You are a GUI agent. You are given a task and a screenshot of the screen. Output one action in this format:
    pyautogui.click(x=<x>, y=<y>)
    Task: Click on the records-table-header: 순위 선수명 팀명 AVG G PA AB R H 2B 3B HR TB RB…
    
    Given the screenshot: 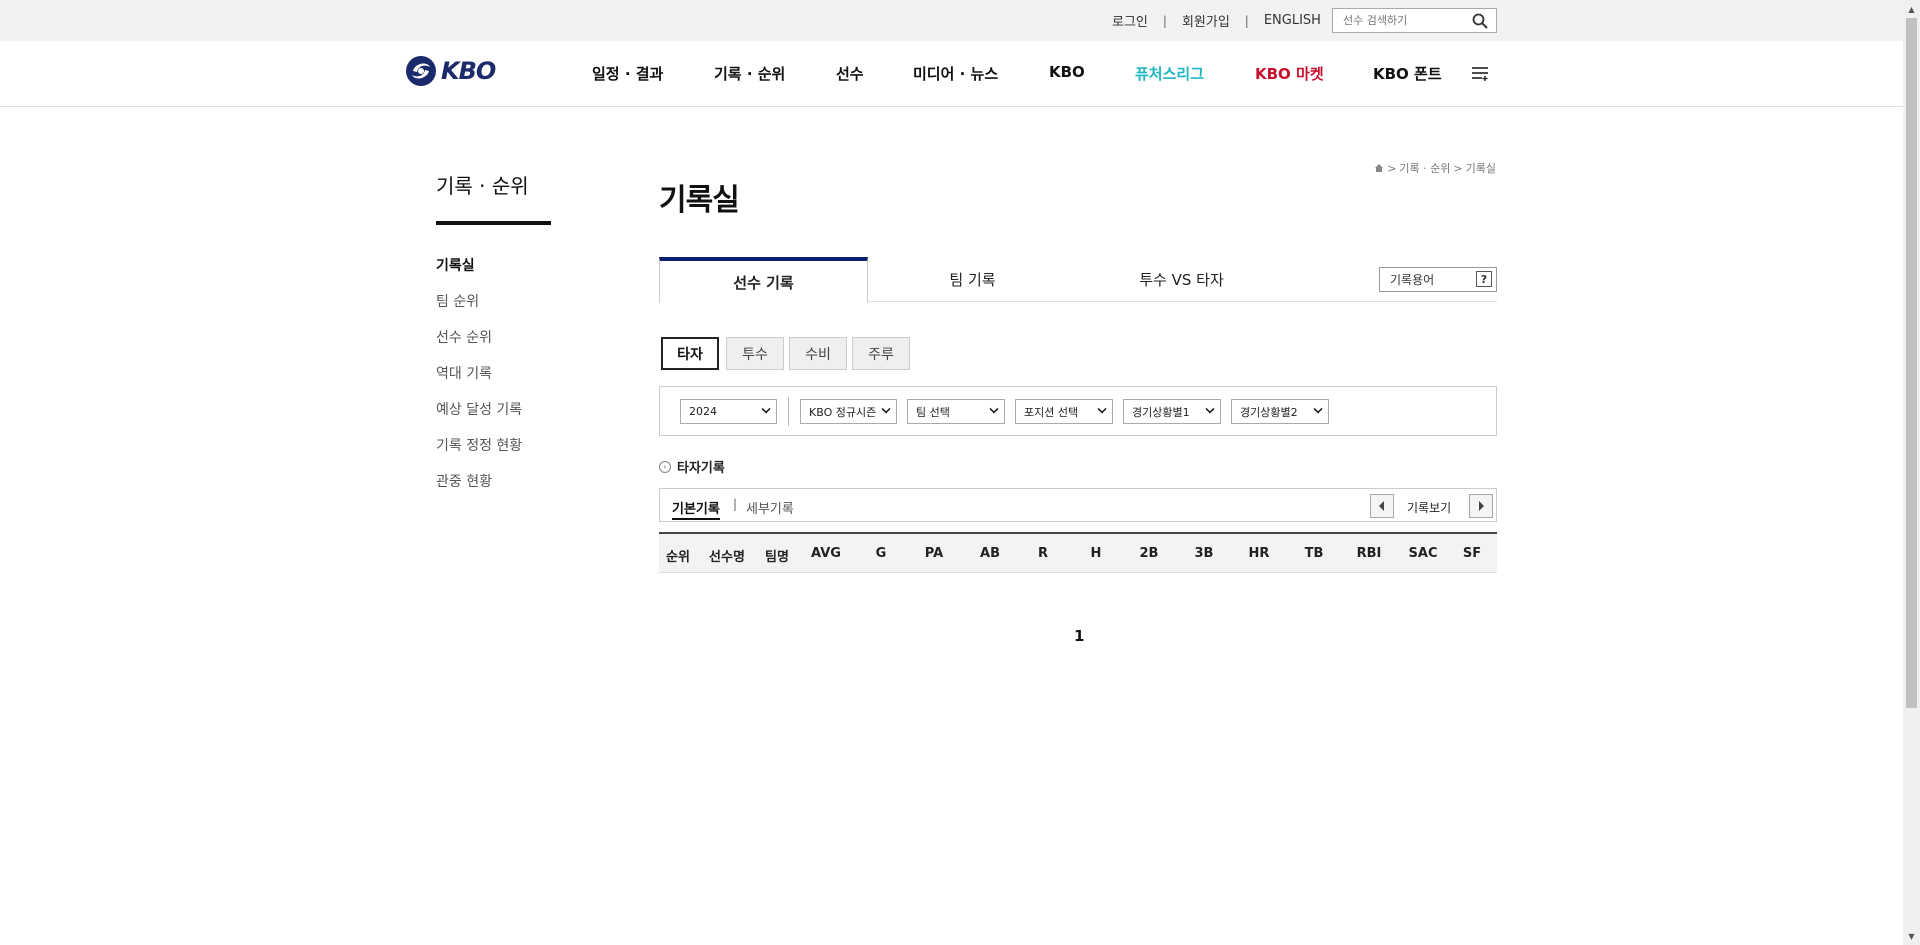 What is the action you would take?
    pyautogui.click(x=1078, y=552)
    